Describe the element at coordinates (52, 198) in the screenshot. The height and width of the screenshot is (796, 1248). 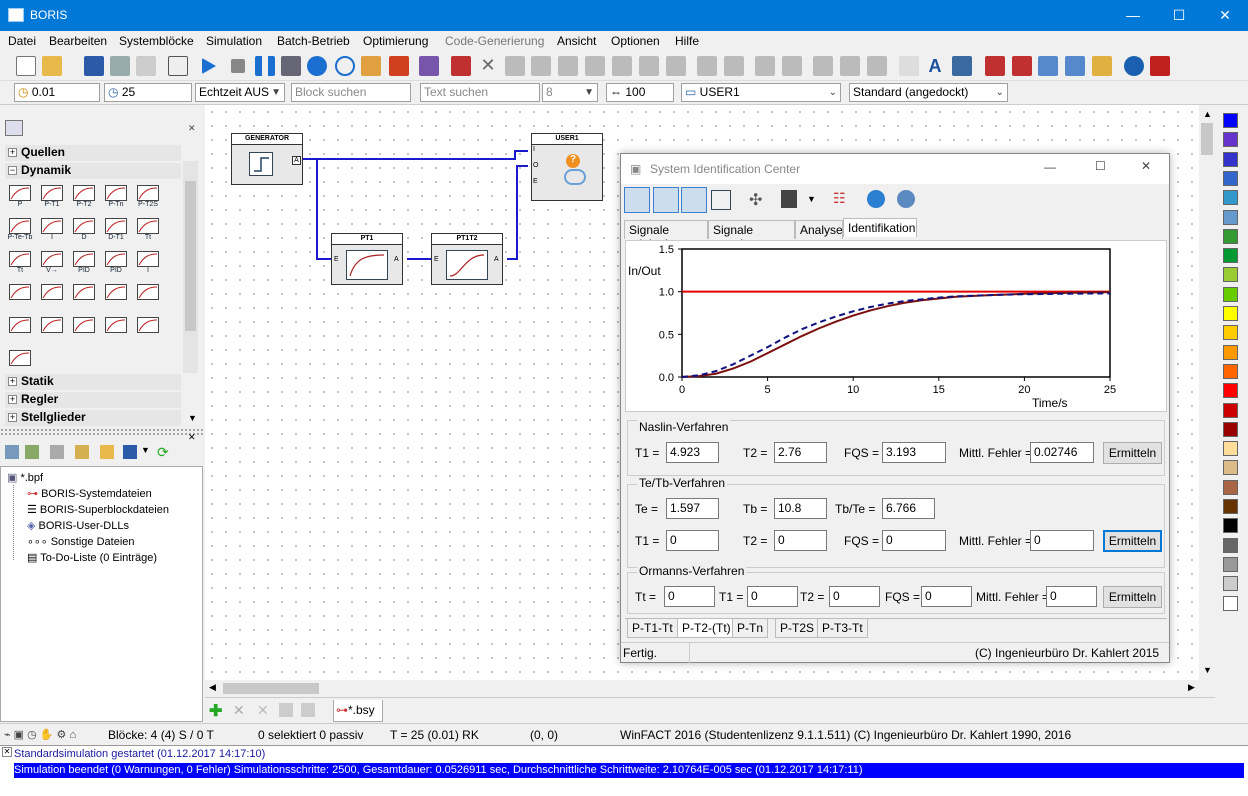
I see `library-block: P-T1` at that location.